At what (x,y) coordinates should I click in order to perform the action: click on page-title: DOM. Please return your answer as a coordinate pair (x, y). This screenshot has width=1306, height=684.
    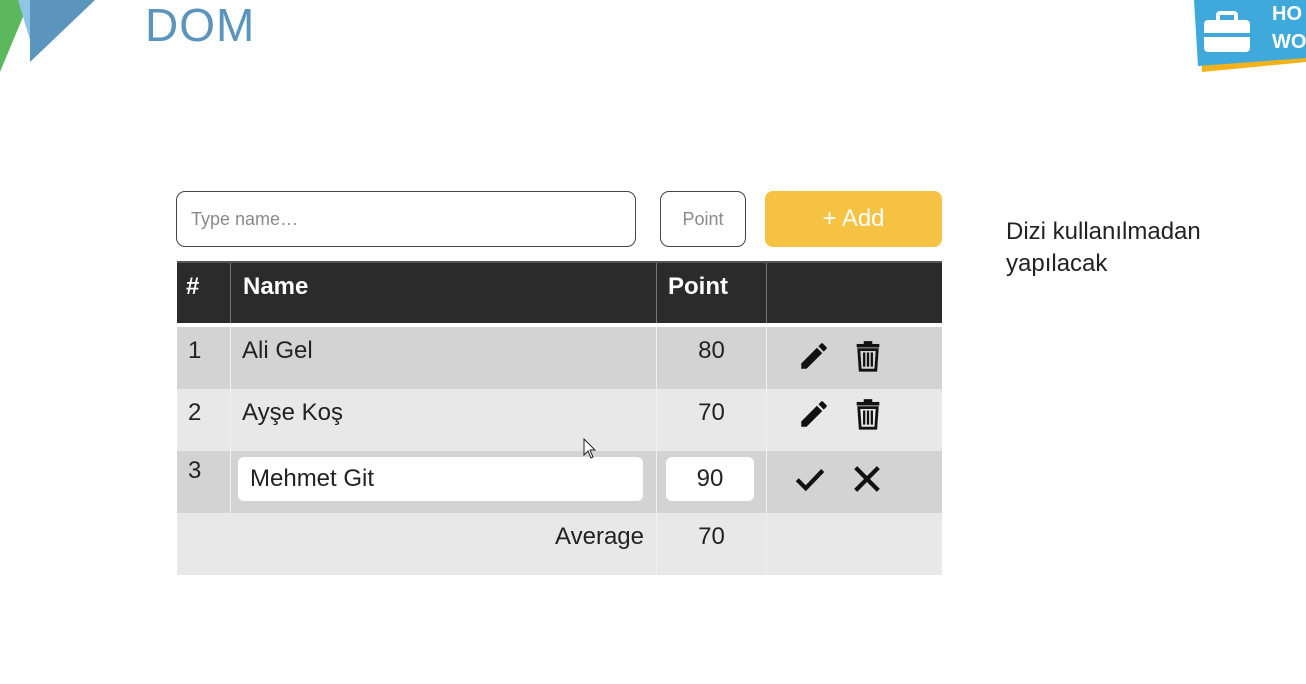
    Looking at the image, I should click on (200, 25).